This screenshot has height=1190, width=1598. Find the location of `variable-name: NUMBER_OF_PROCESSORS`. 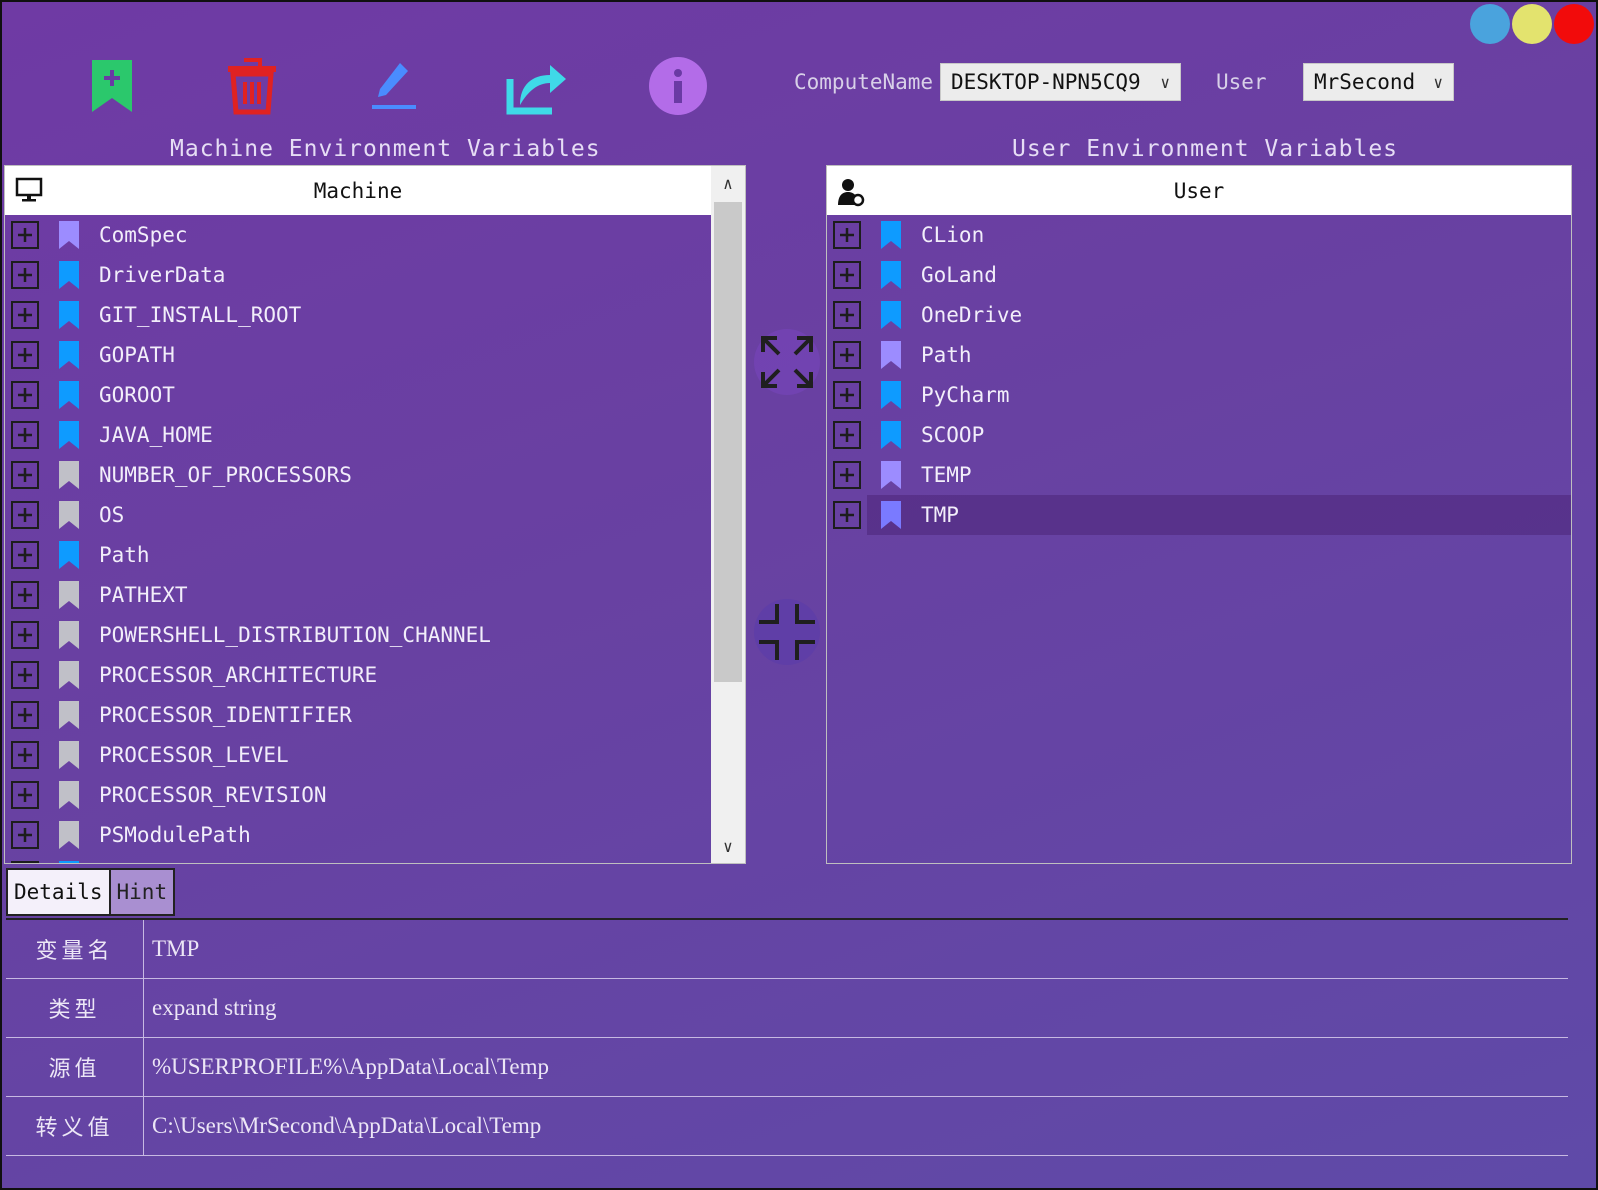

variable-name: NUMBER_OF_PROCESSORS is located at coordinates (225, 475).